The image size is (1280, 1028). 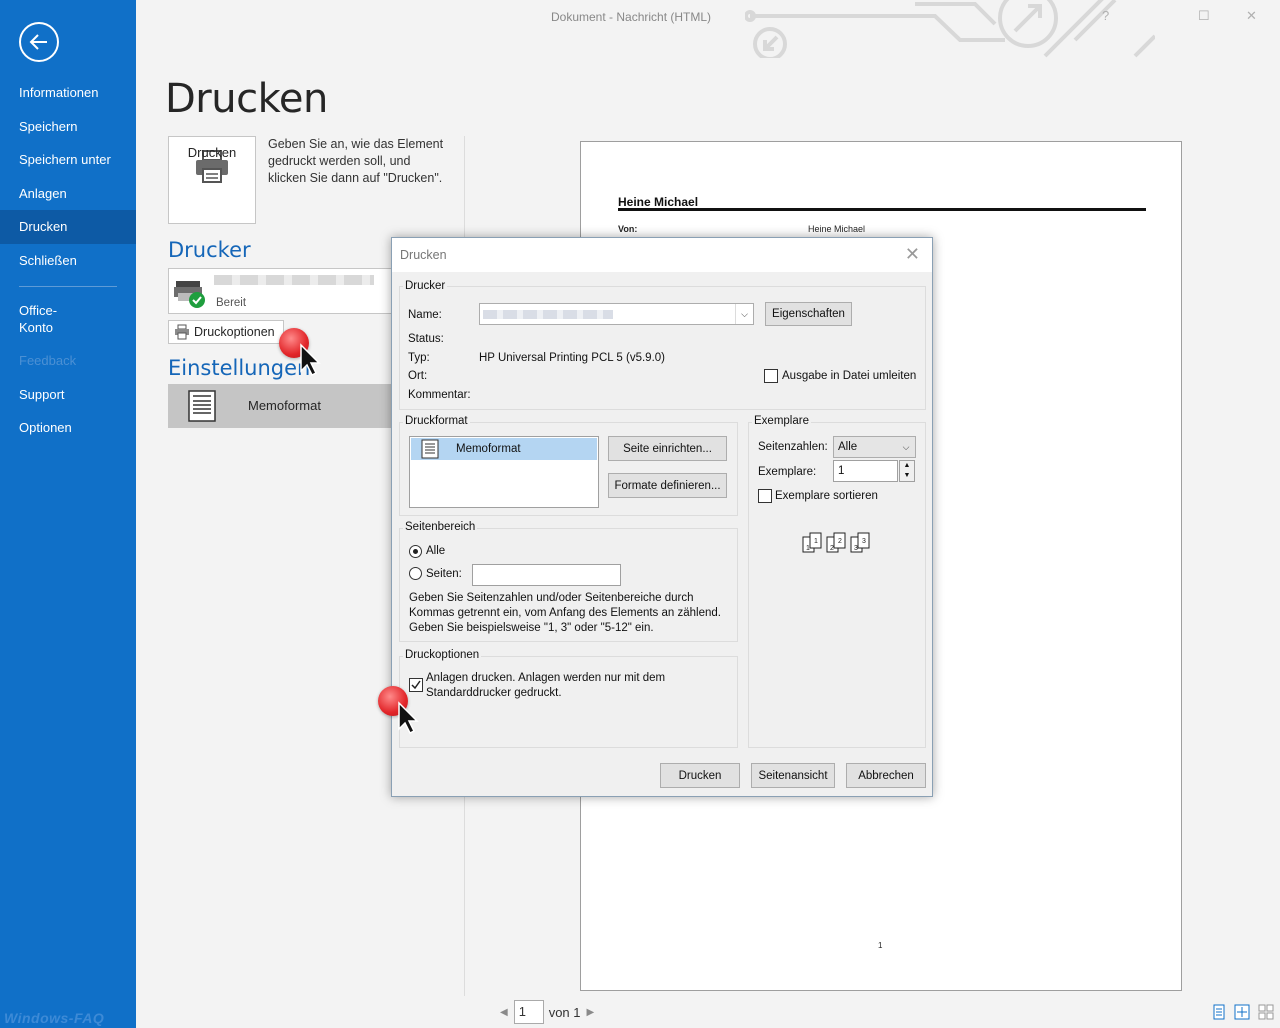 What do you see at coordinates (912, 254) in the screenshot?
I see `dialog-close-icon: ✕` at bounding box center [912, 254].